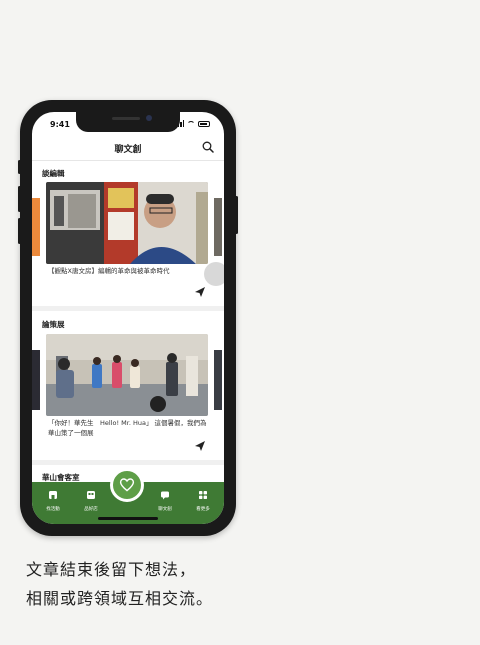 This screenshot has width=480, height=645. Describe the element at coordinates (214, 274) in the screenshot. I see `floating-button` at that location.